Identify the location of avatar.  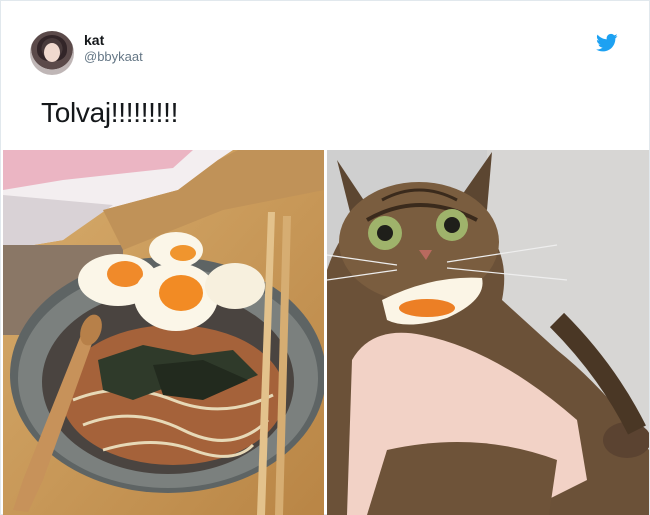
(52, 53).